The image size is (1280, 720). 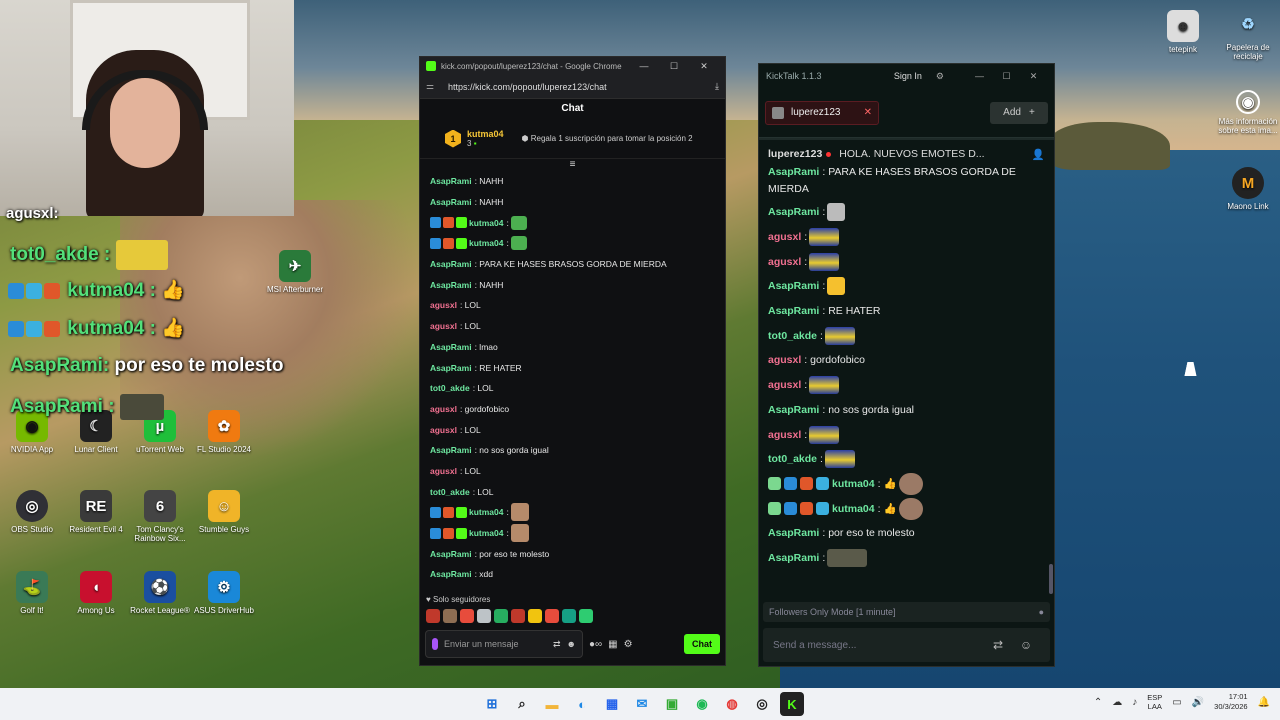 I want to click on close-tab-icon: ✕, so click(x=868, y=112).